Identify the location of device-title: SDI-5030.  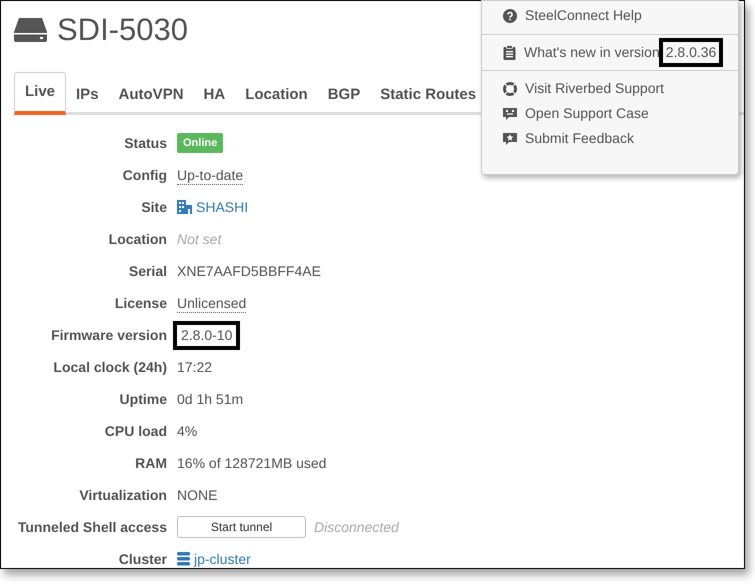
(122, 30).